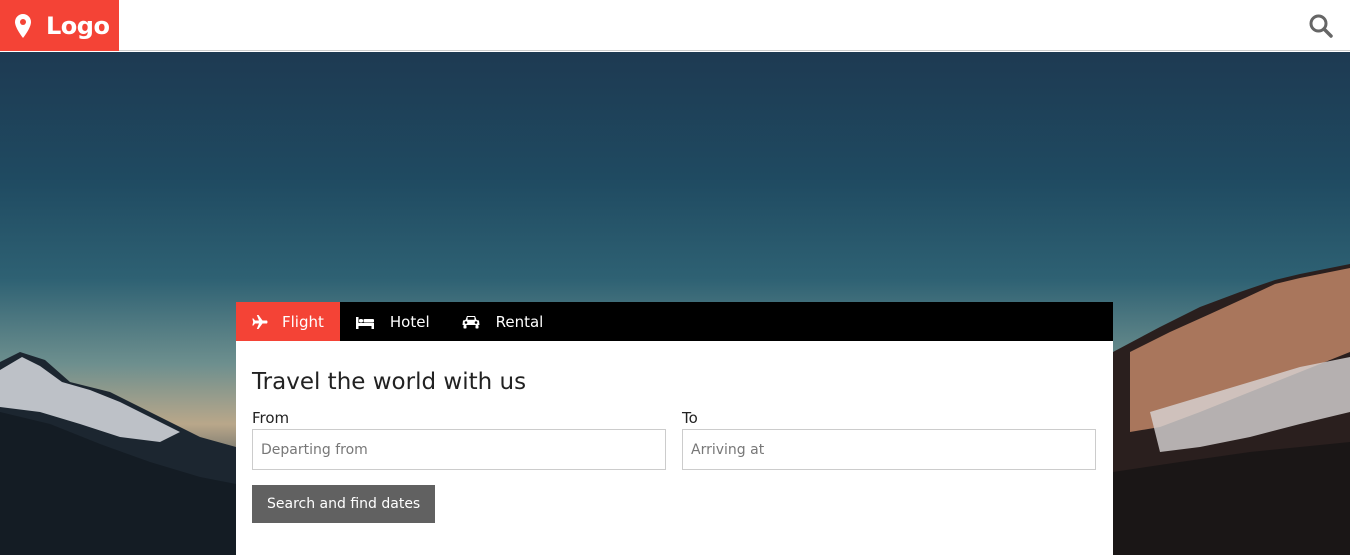  What do you see at coordinates (471, 321) in the screenshot?
I see `car-icon` at bounding box center [471, 321].